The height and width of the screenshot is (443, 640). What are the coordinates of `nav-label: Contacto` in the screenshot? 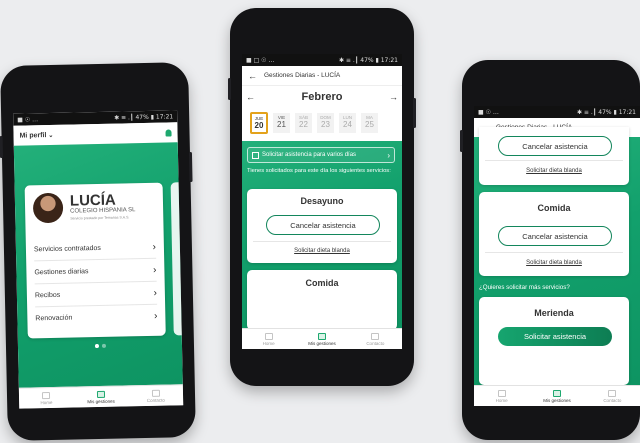 It's located at (612, 400).